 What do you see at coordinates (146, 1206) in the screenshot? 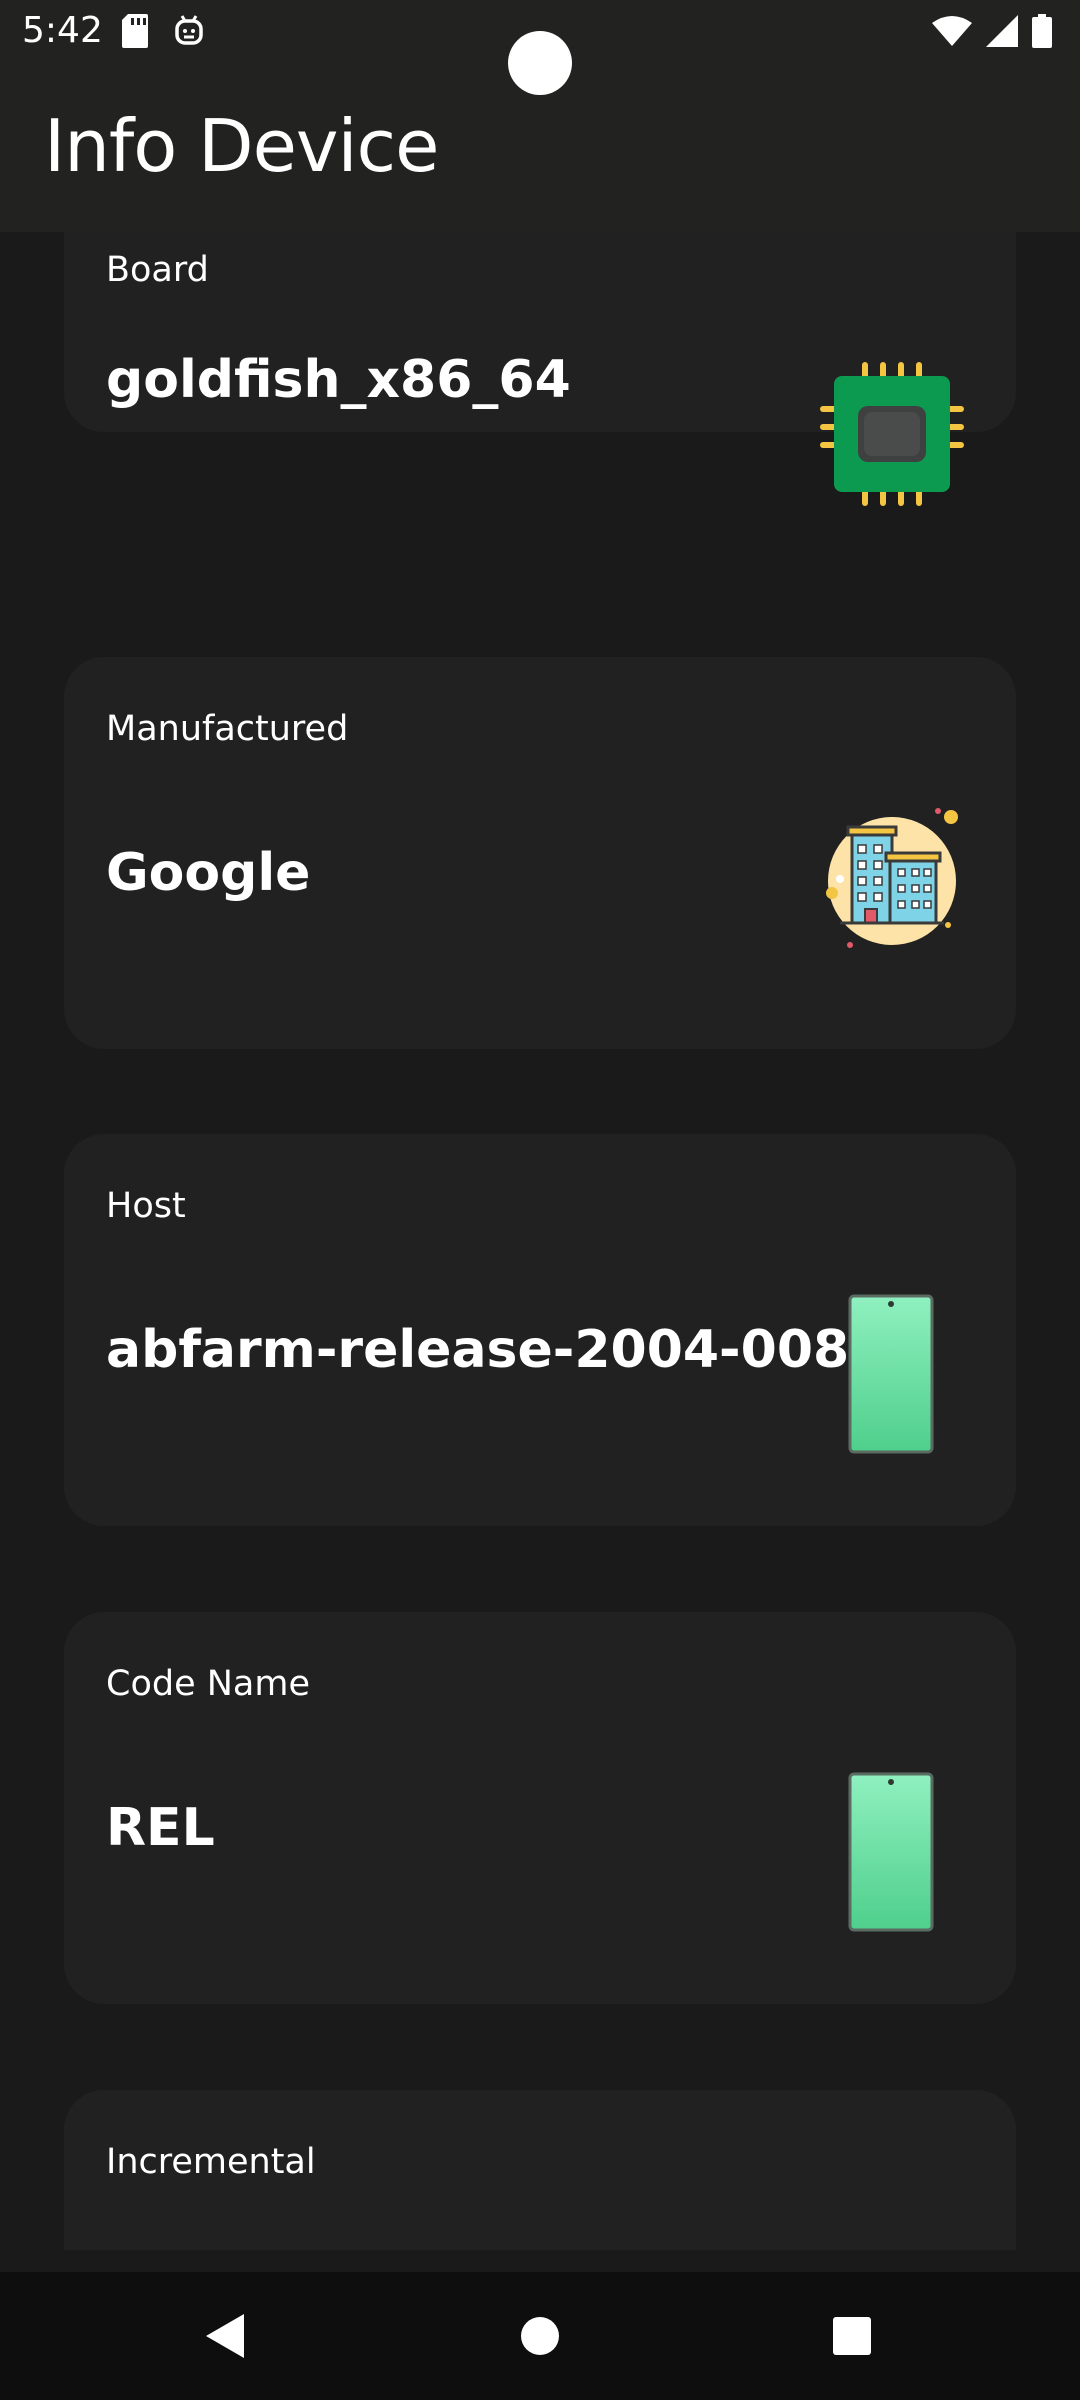
I see `card-label: Host` at bounding box center [146, 1206].